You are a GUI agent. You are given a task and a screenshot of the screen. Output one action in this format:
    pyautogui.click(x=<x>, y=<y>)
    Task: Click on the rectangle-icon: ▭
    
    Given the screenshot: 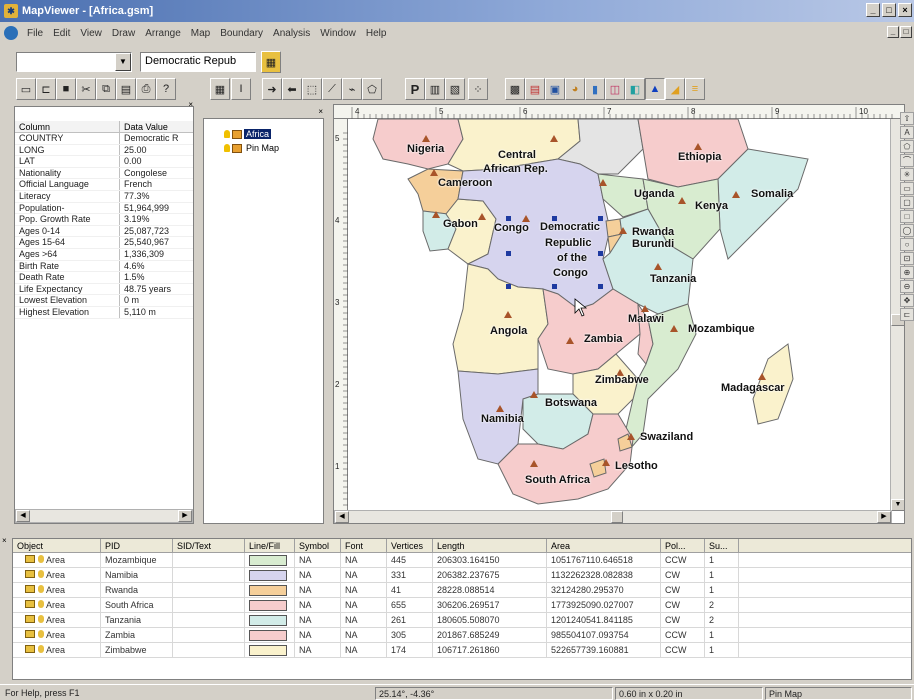 What is the action you would take?
    pyautogui.click(x=907, y=188)
    